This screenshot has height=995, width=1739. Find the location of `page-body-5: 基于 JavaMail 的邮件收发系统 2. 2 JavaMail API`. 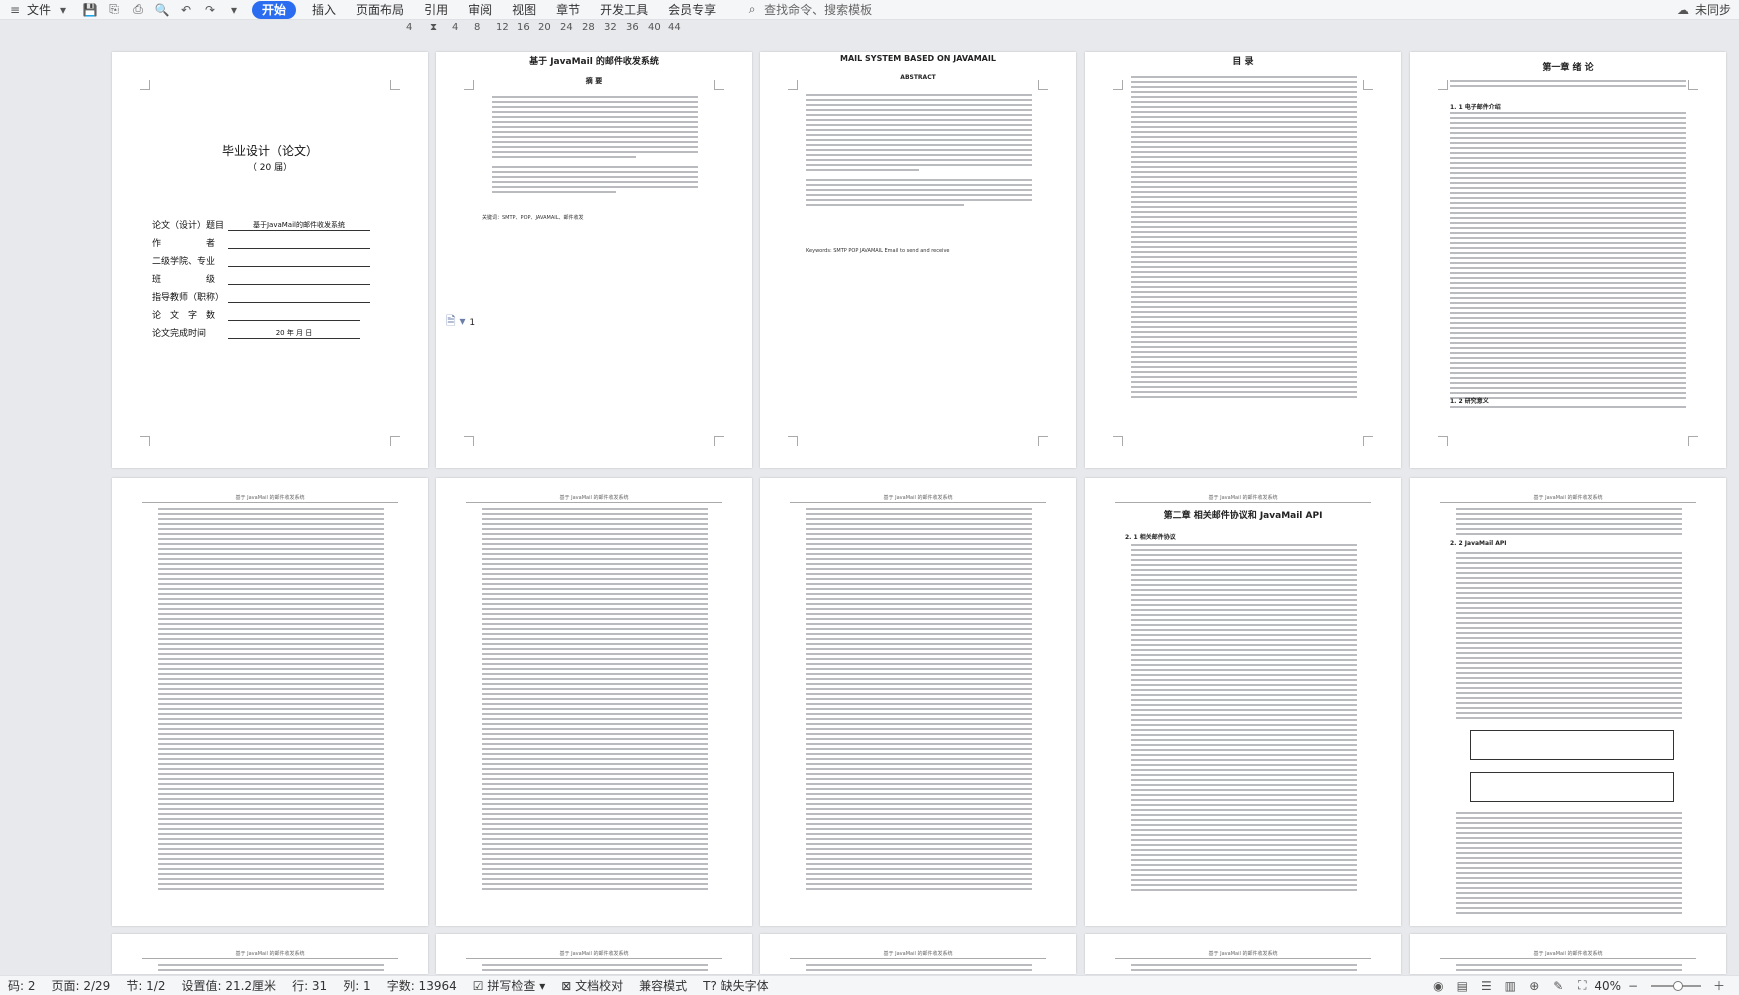

page-body-5: 基于 JavaMail 的邮件收发系统 2. 2 JavaMail API is located at coordinates (1568, 702).